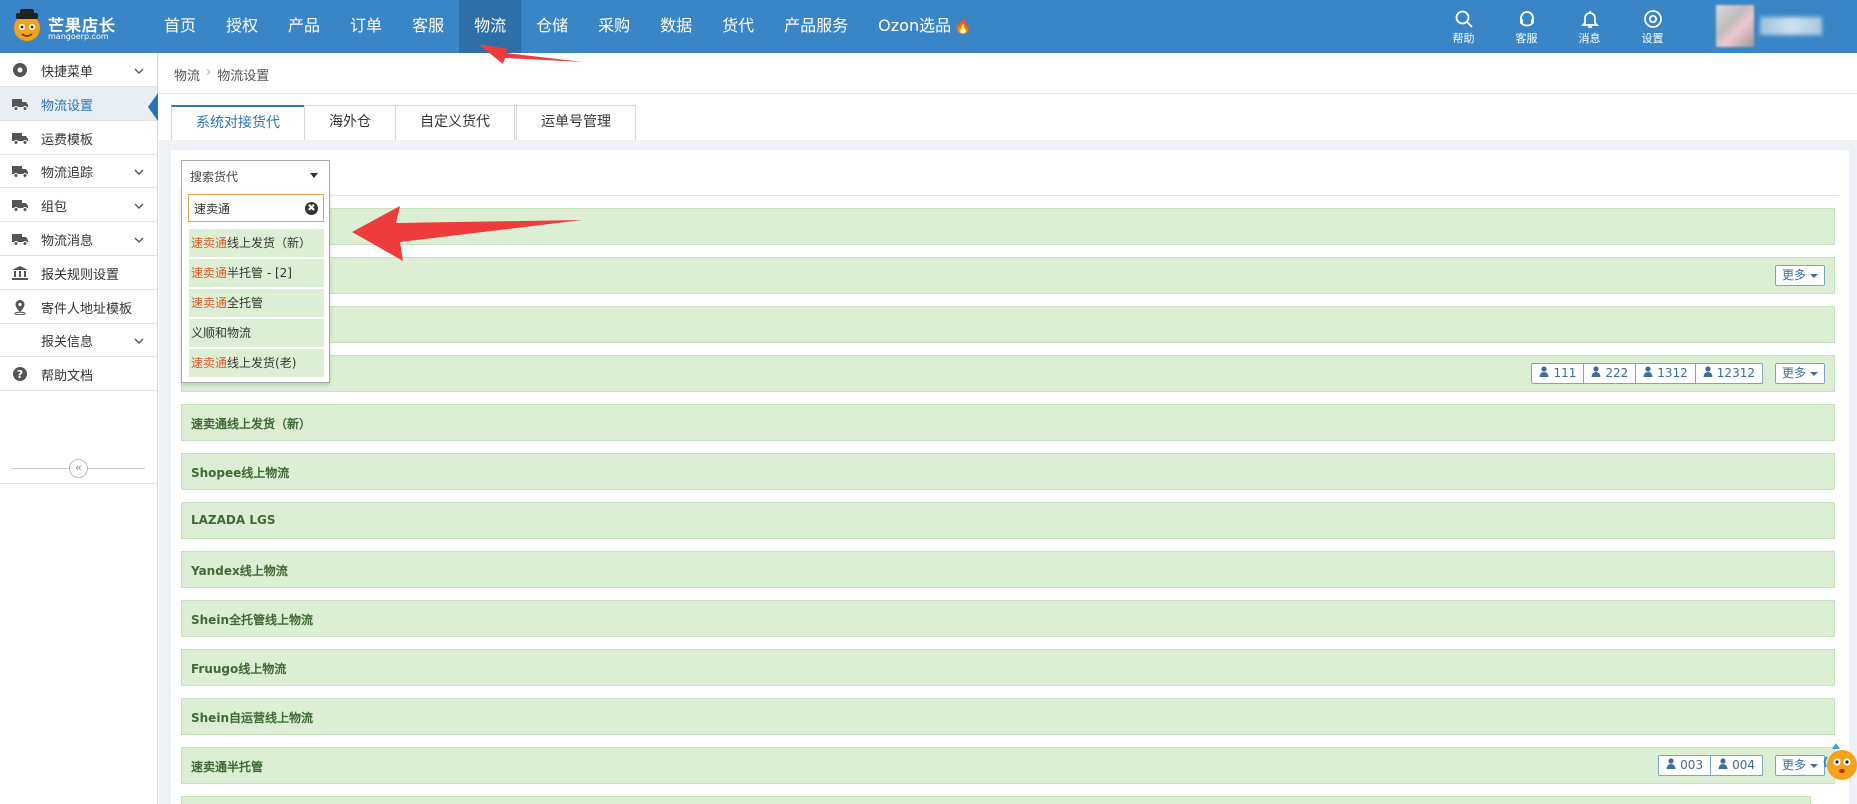  I want to click on top-action-headset: 客服, so click(1526, 26).